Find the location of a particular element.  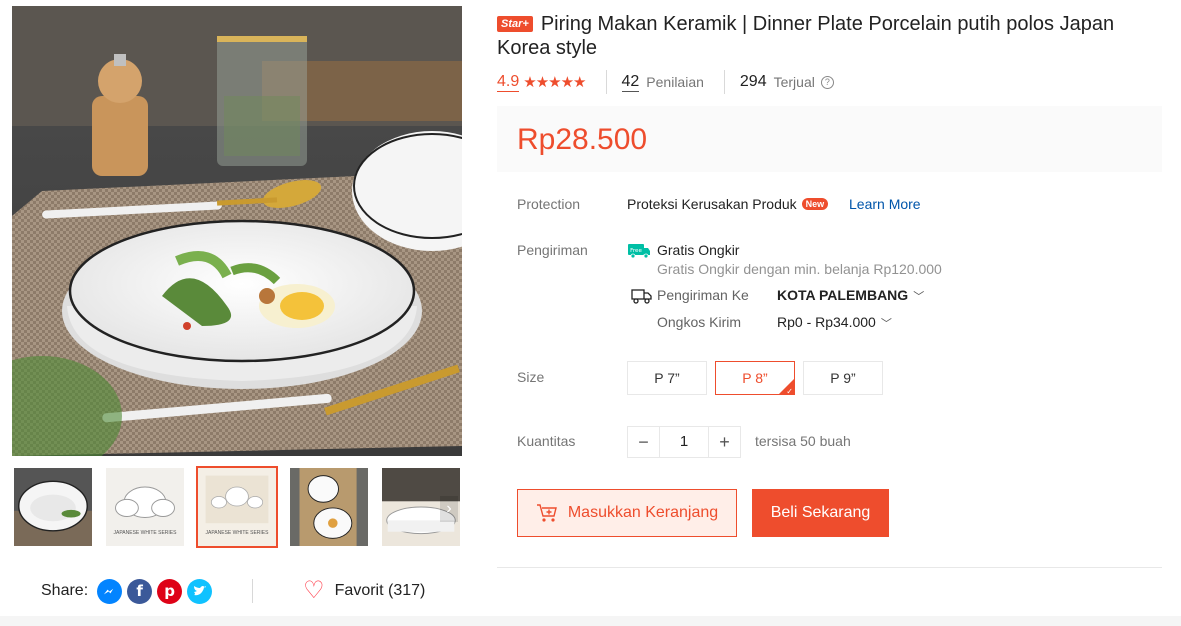

rating-value: 4.9 is located at coordinates (508, 82).